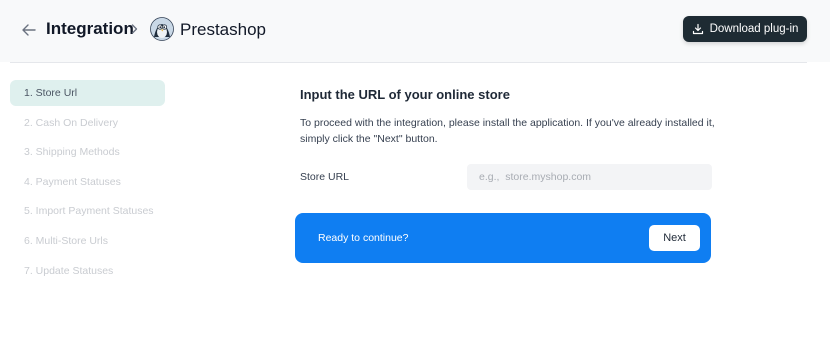  Describe the element at coordinates (325, 177) in the screenshot. I see `store-url-label: Store URL` at that location.